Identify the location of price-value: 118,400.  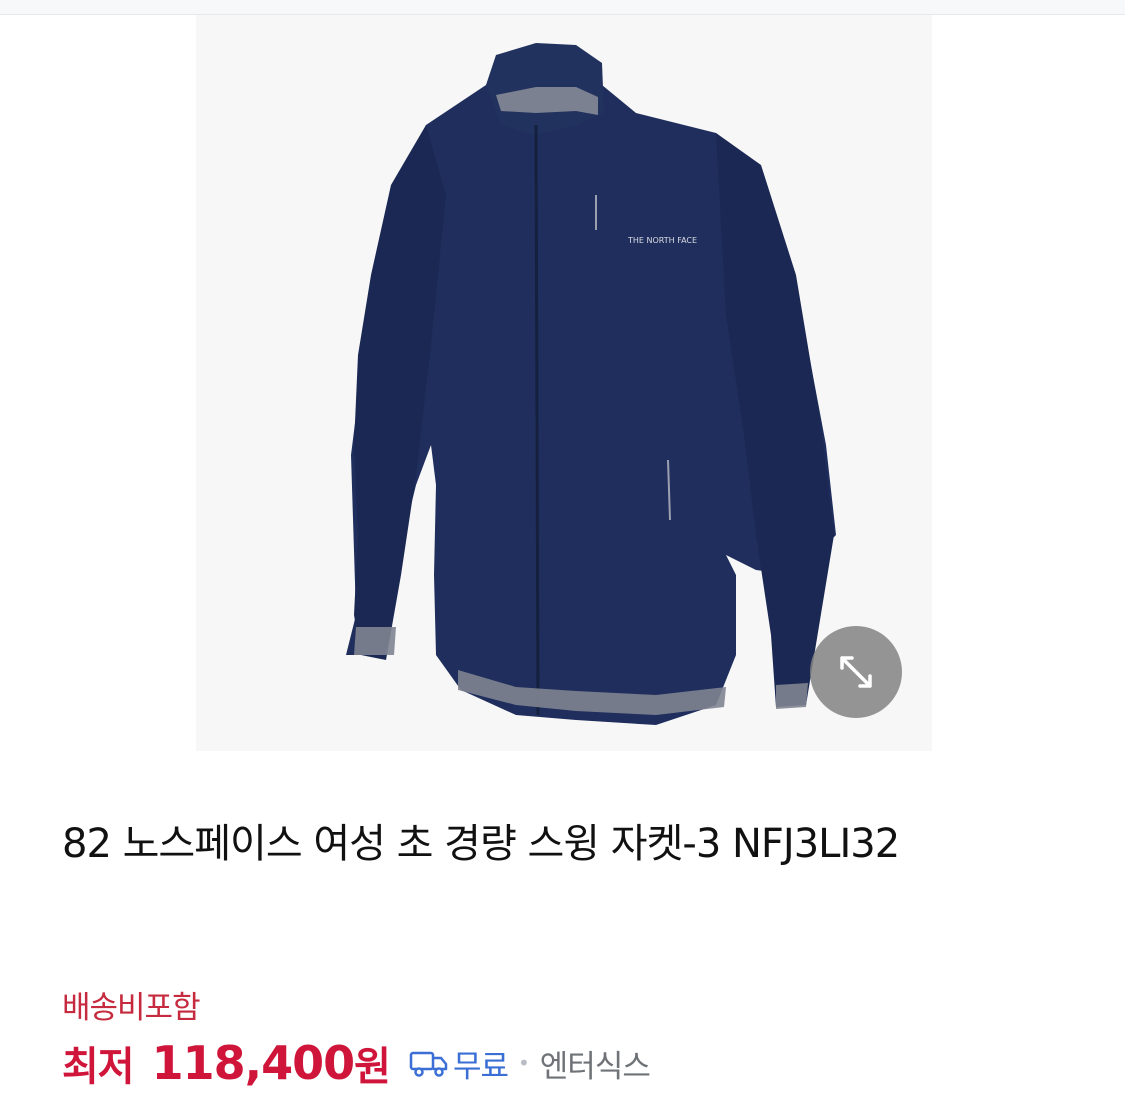
(253, 1063).